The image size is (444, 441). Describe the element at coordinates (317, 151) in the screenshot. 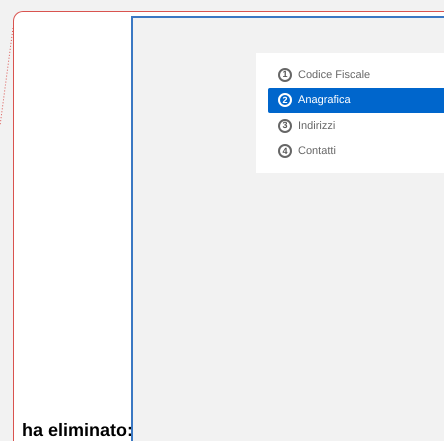

I see `step-label: Contatti` at that location.